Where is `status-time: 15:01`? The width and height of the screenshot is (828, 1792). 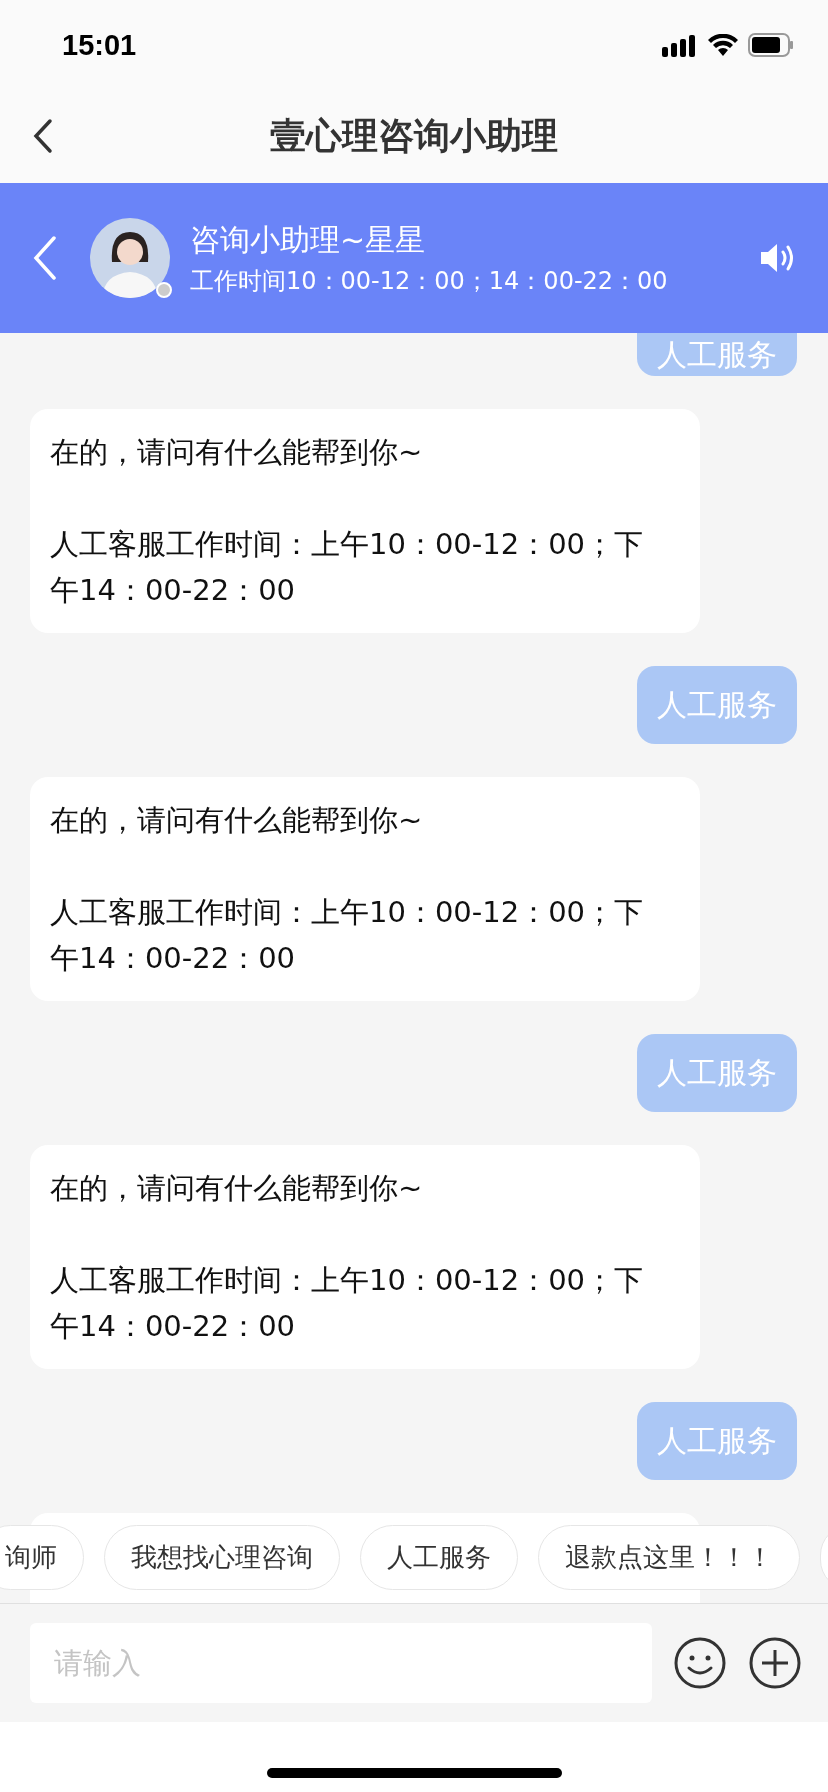
status-time: 15:01 is located at coordinates (99, 45).